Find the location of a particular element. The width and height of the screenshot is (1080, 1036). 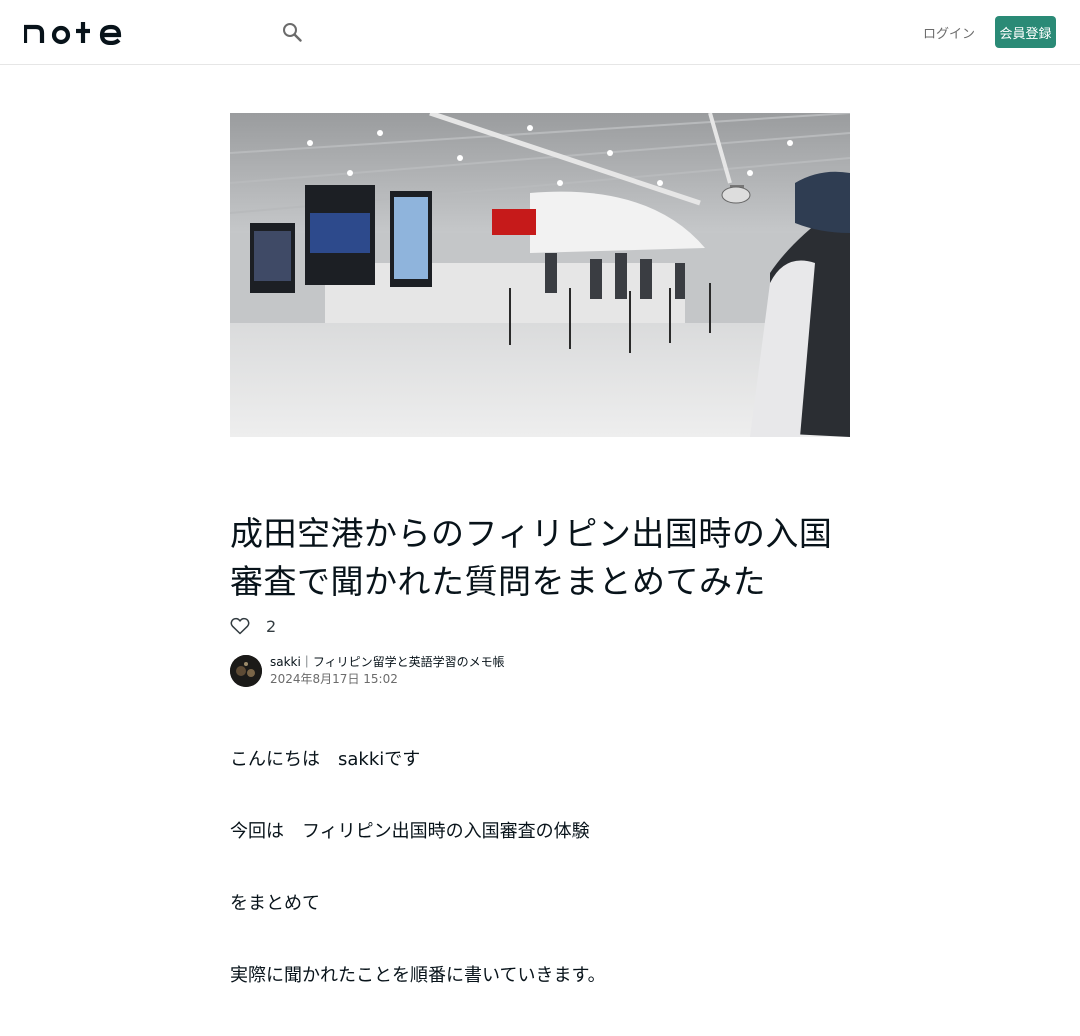

article-title: 成田空港からのフィリピン出国時の入国審査で聞かれた質問をまとめてみた is located at coordinates (531, 557).